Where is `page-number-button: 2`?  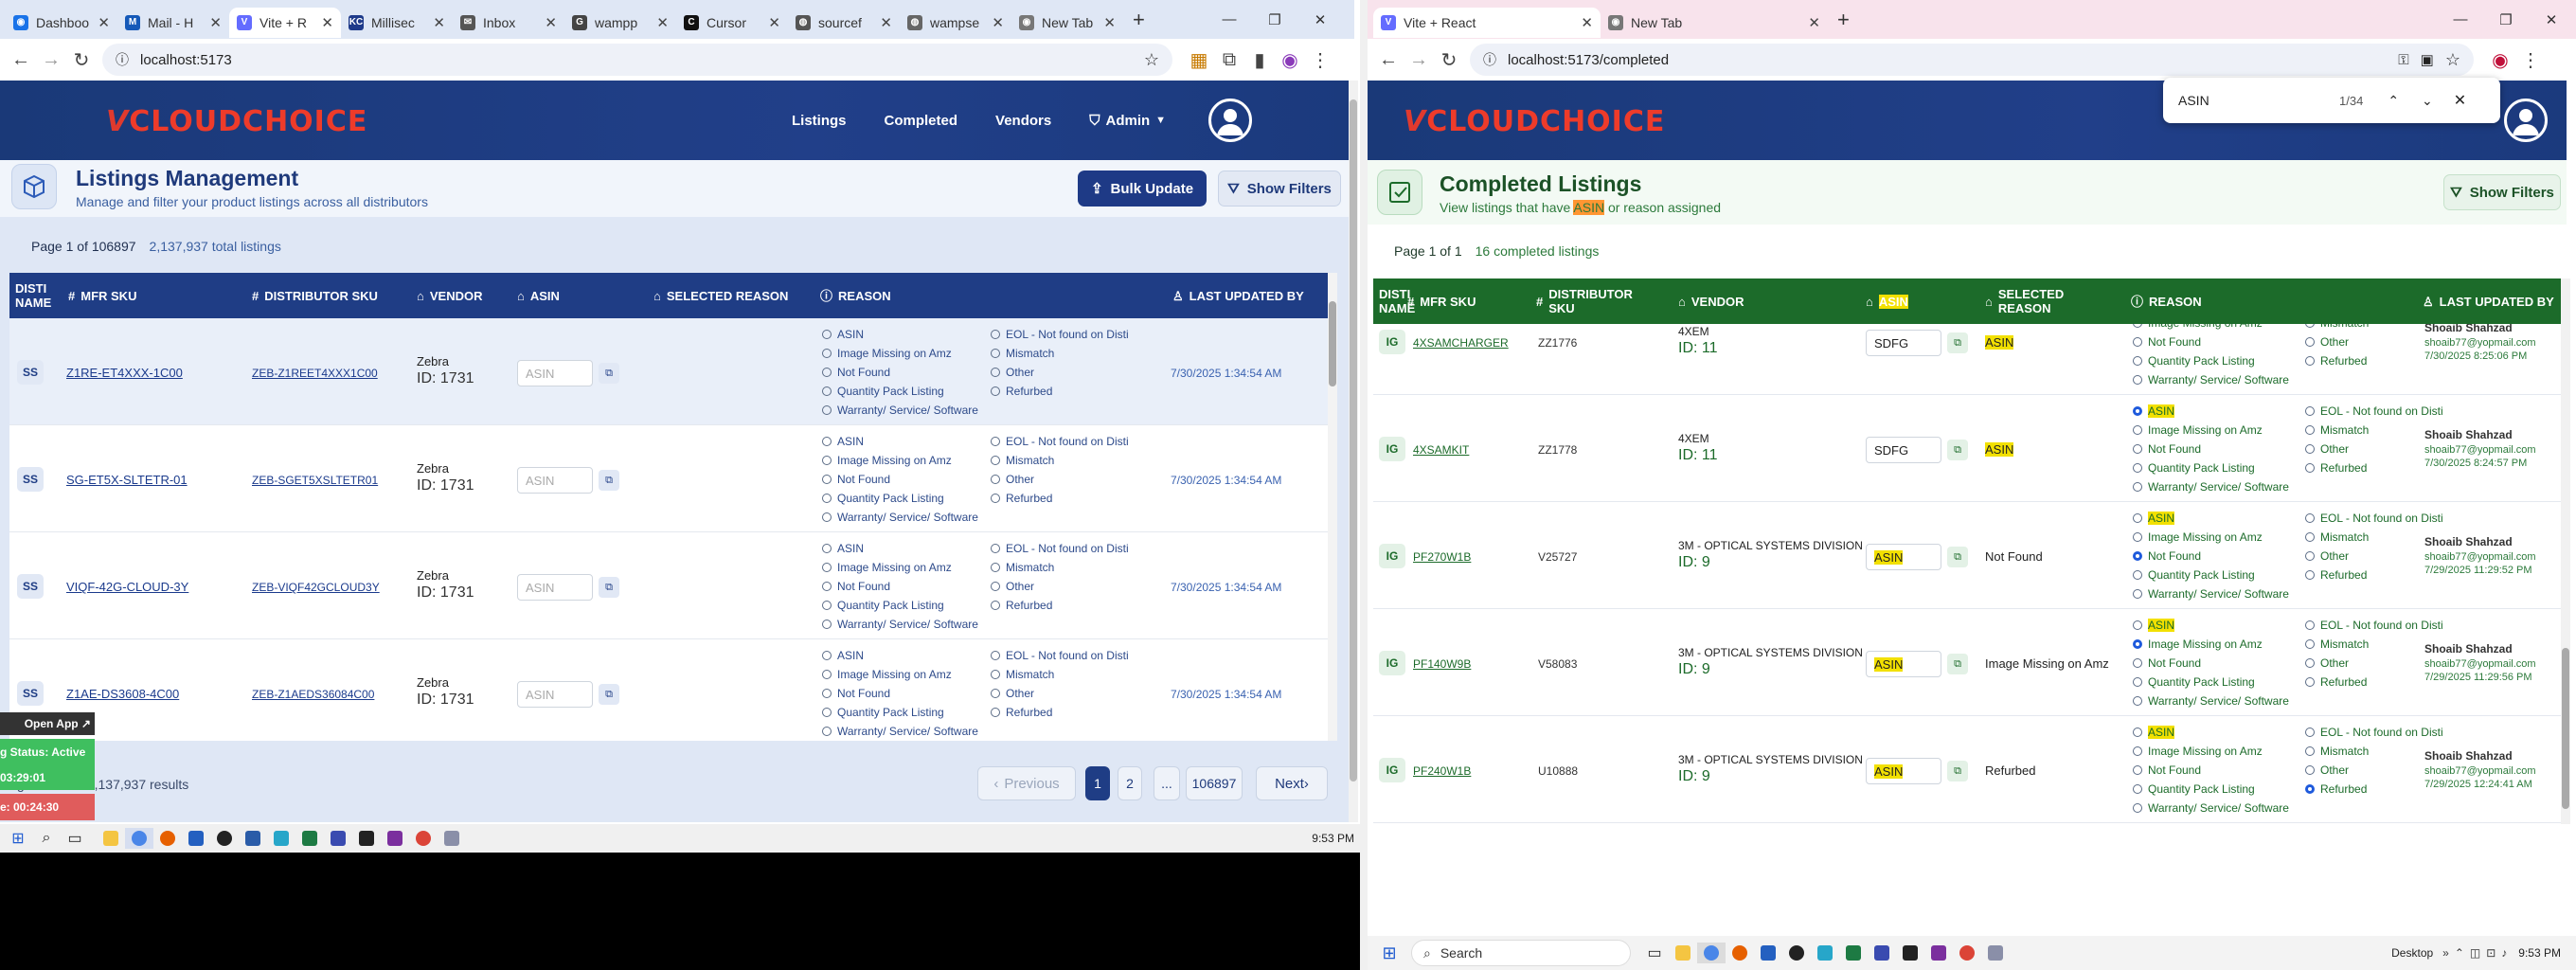 page-number-button: 2 is located at coordinates (1130, 783).